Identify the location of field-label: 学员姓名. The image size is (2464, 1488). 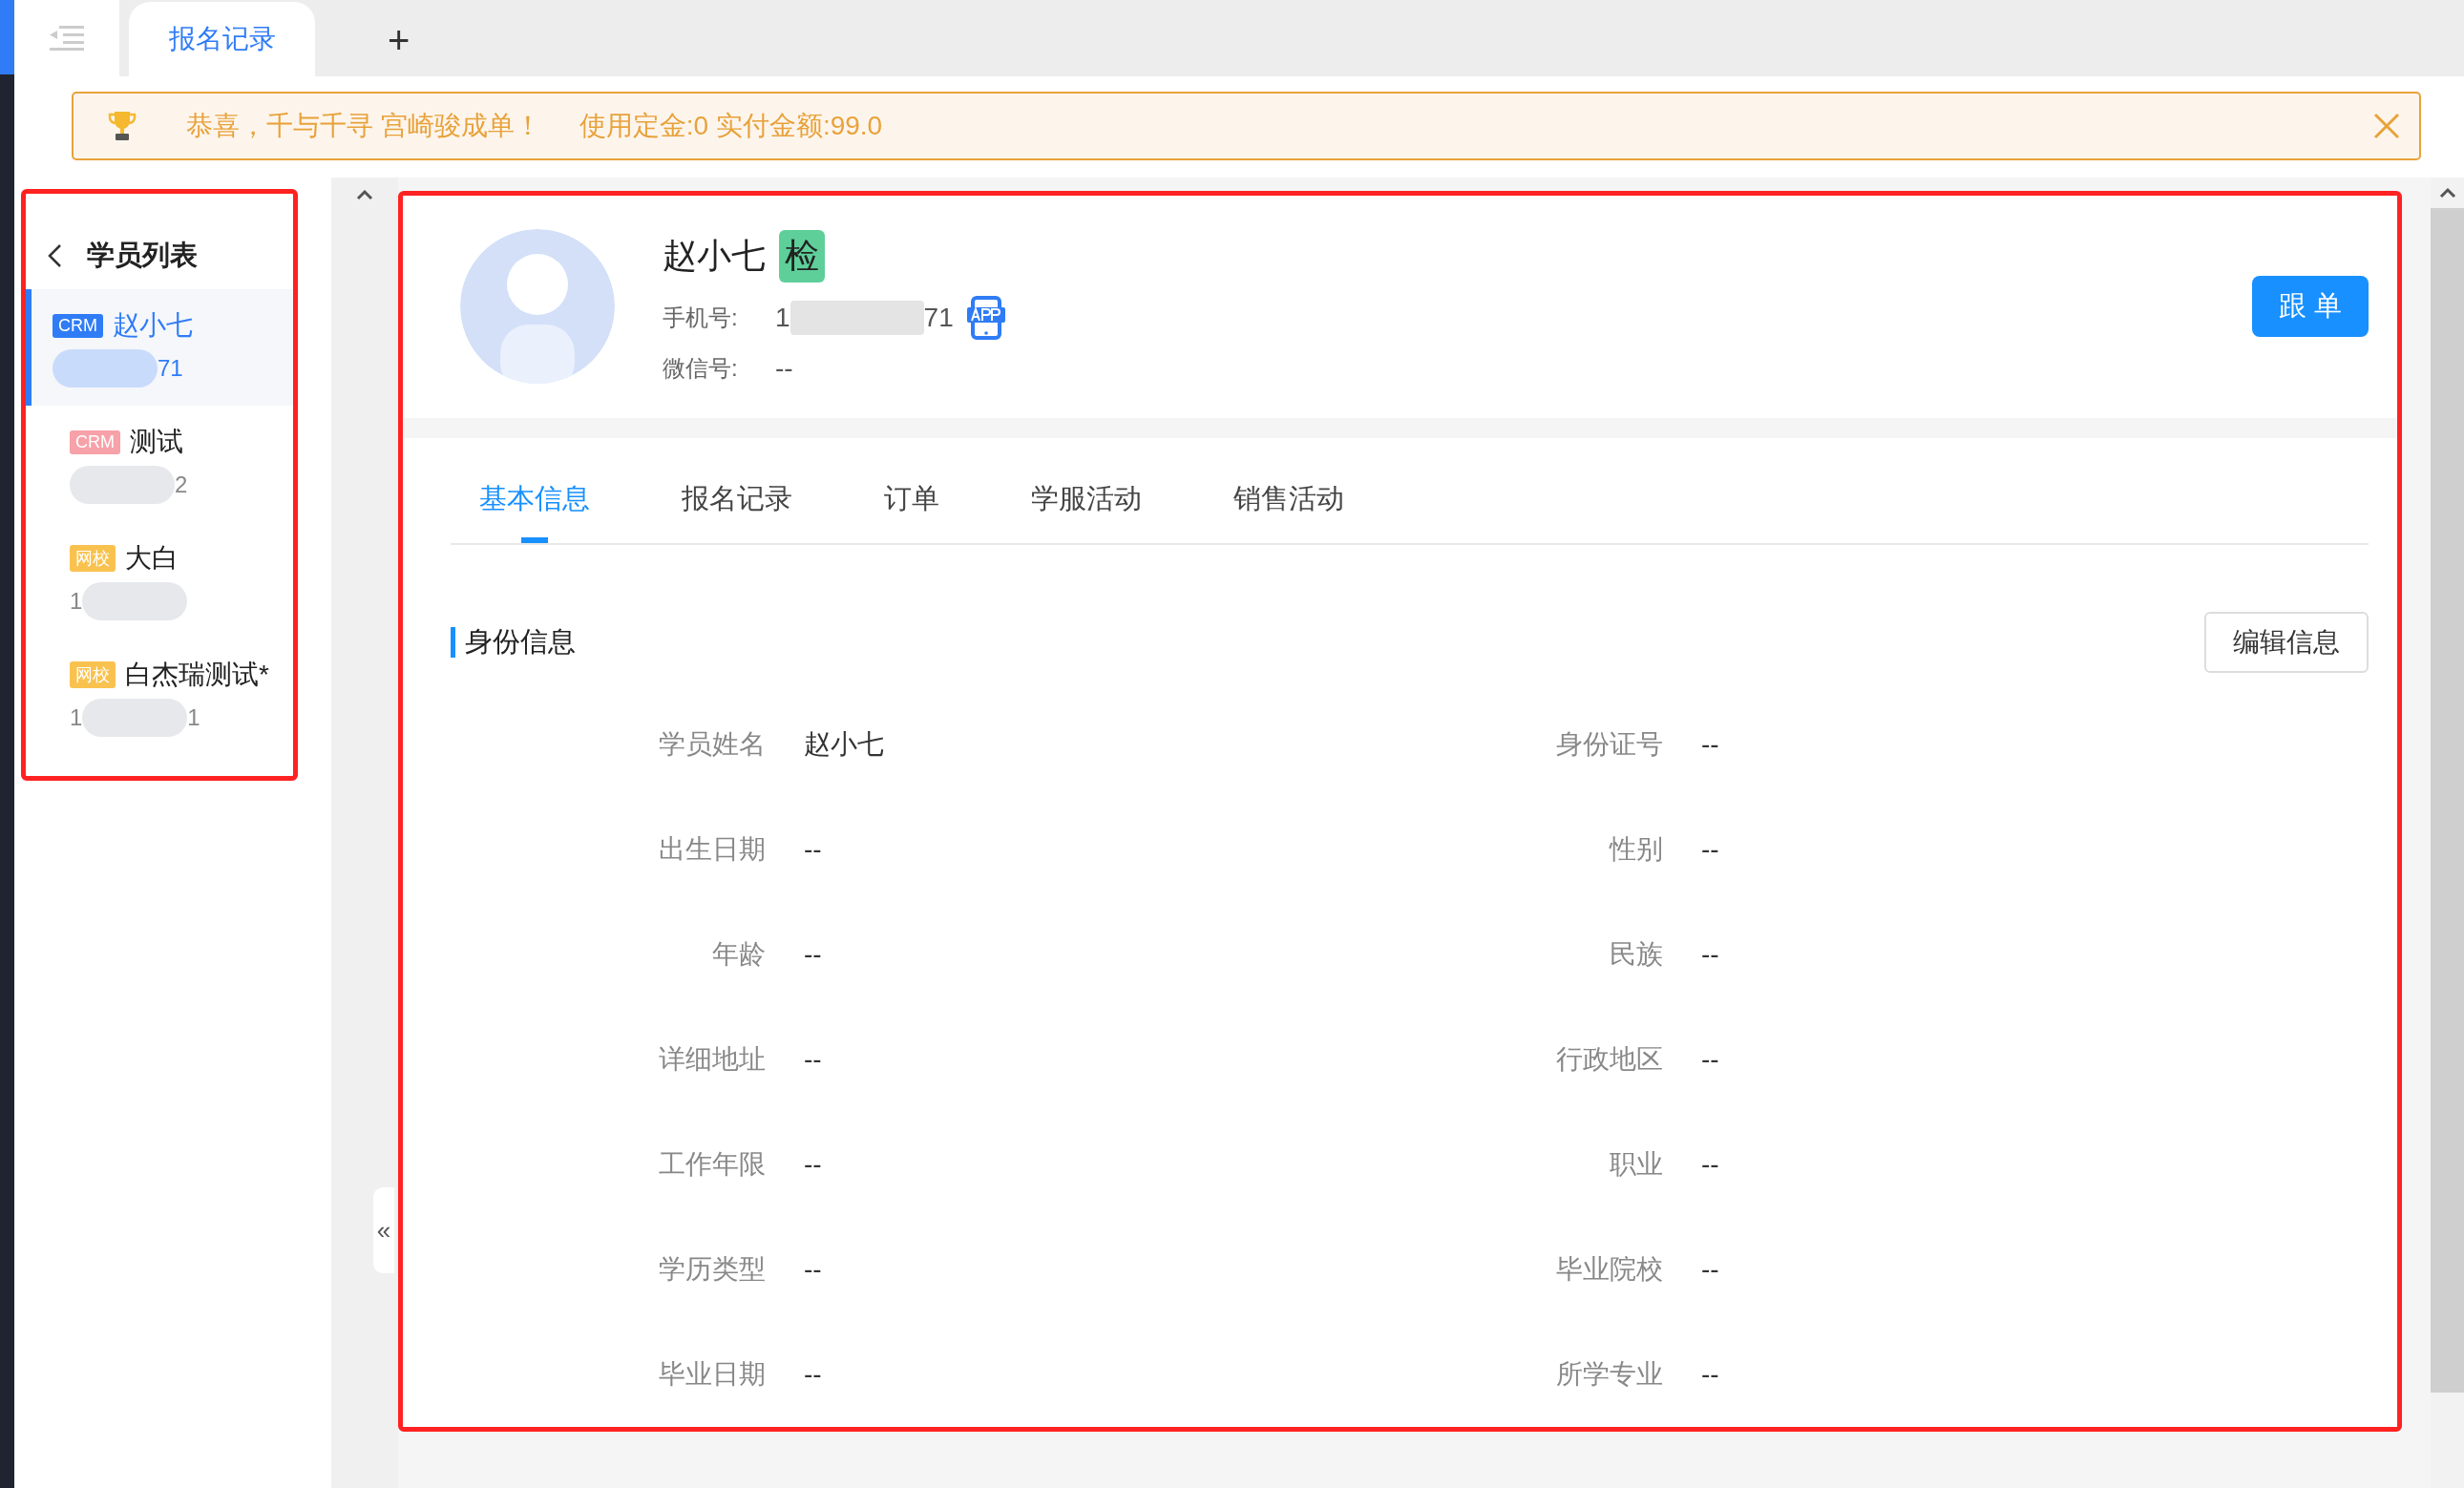
(712, 744).